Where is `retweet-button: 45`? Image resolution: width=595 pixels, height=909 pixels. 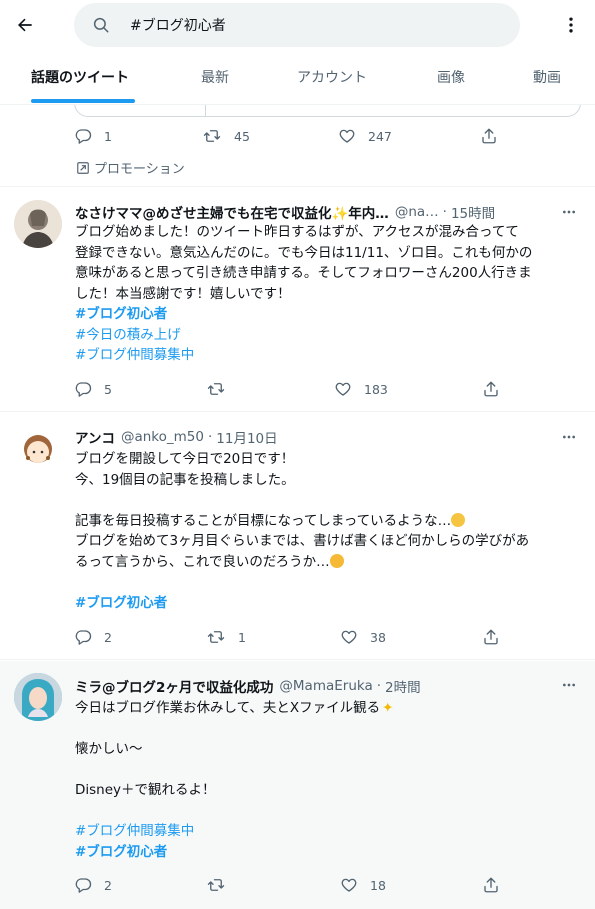
retweet-button: 45 is located at coordinates (226, 136).